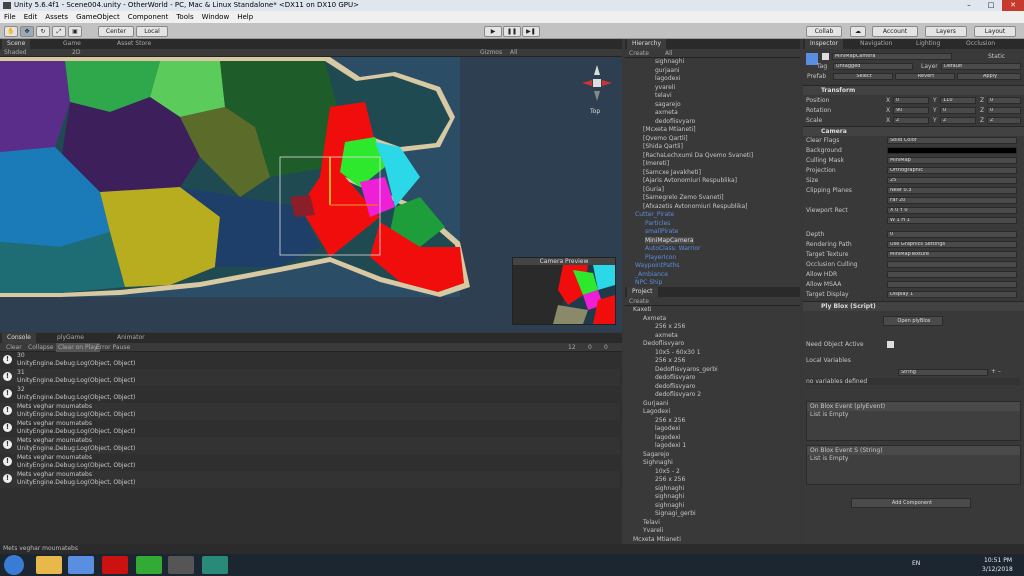 This screenshot has height=576, width=1024. Describe the element at coordinates (59, 31) in the screenshot. I see `scale-tool-icon: ⤢` at that location.